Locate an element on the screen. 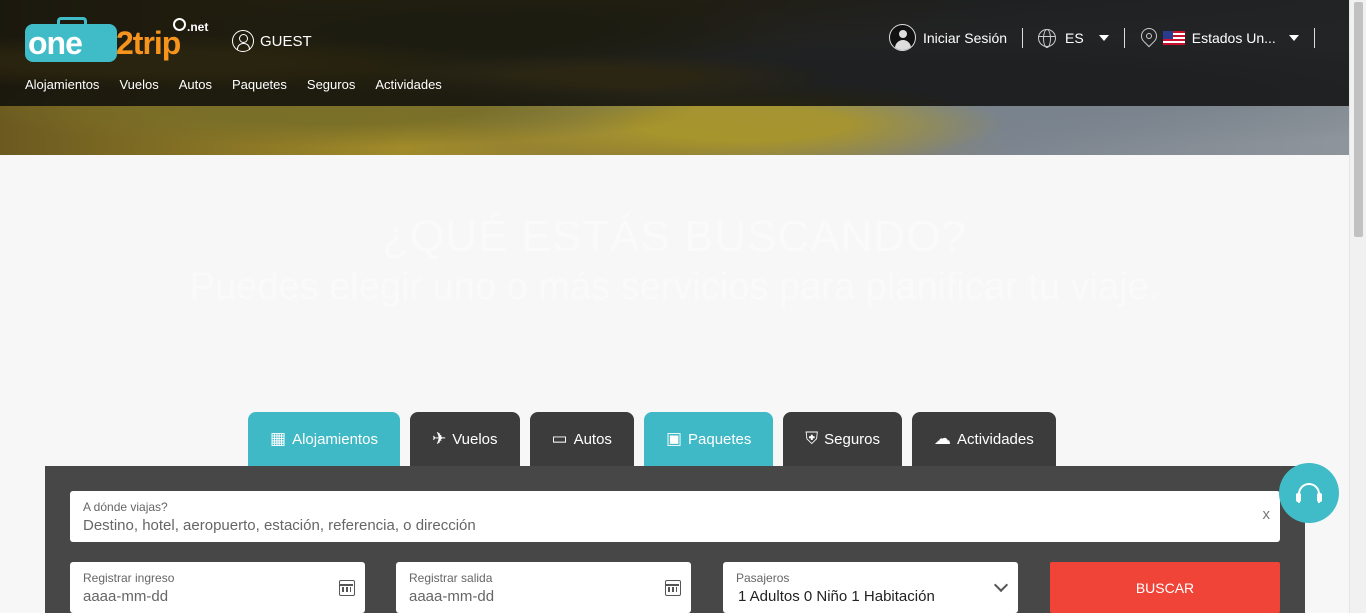 The width and height of the screenshot is (1366, 613). globe-icon is located at coordinates (1047, 38).